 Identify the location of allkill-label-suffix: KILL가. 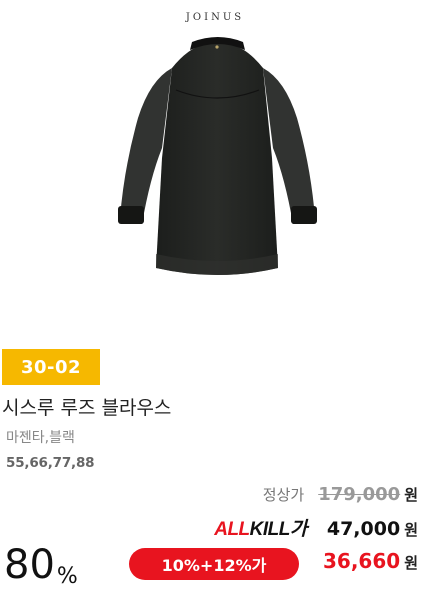
(278, 529).